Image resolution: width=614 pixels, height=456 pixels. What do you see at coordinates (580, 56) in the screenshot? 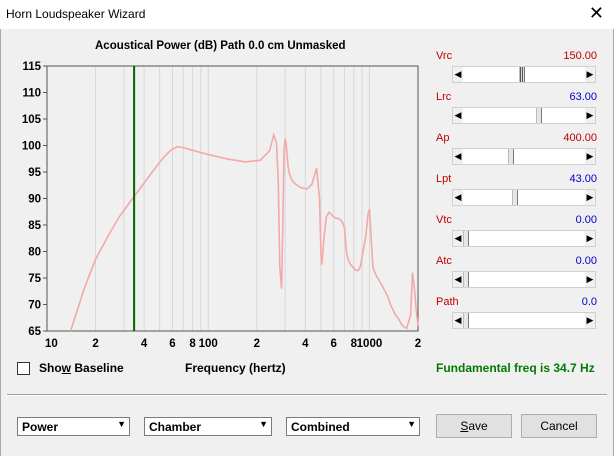
I see `slider-value-vrc: 150.00` at bounding box center [580, 56].